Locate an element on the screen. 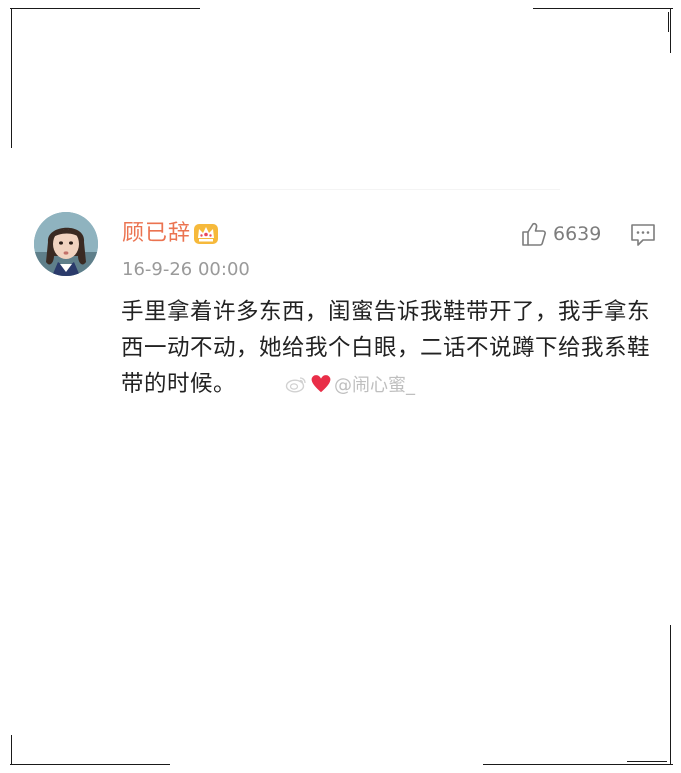  crown-icon is located at coordinates (206, 234).